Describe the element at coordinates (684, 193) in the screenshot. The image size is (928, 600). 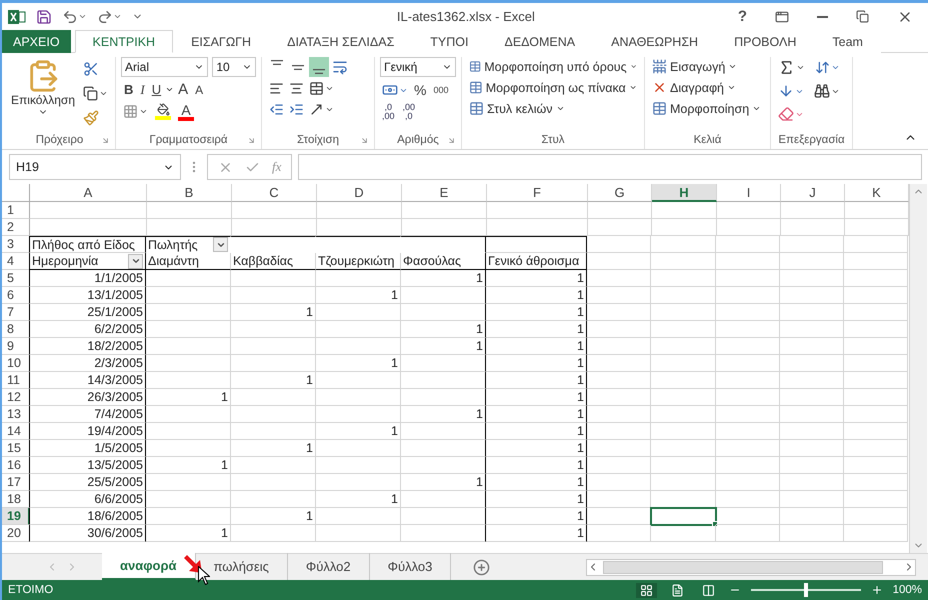
I see `column-header: H` at that location.